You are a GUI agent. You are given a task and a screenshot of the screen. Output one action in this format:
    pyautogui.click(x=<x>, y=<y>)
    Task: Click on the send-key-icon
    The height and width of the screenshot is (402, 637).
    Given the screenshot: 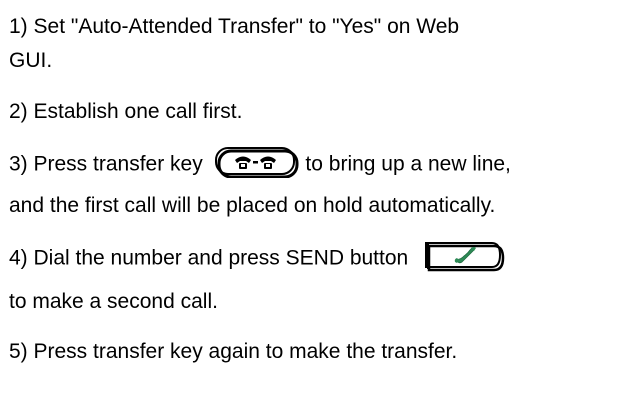 What is the action you would take?
    pyautogui.click(x=464, y=256)
    